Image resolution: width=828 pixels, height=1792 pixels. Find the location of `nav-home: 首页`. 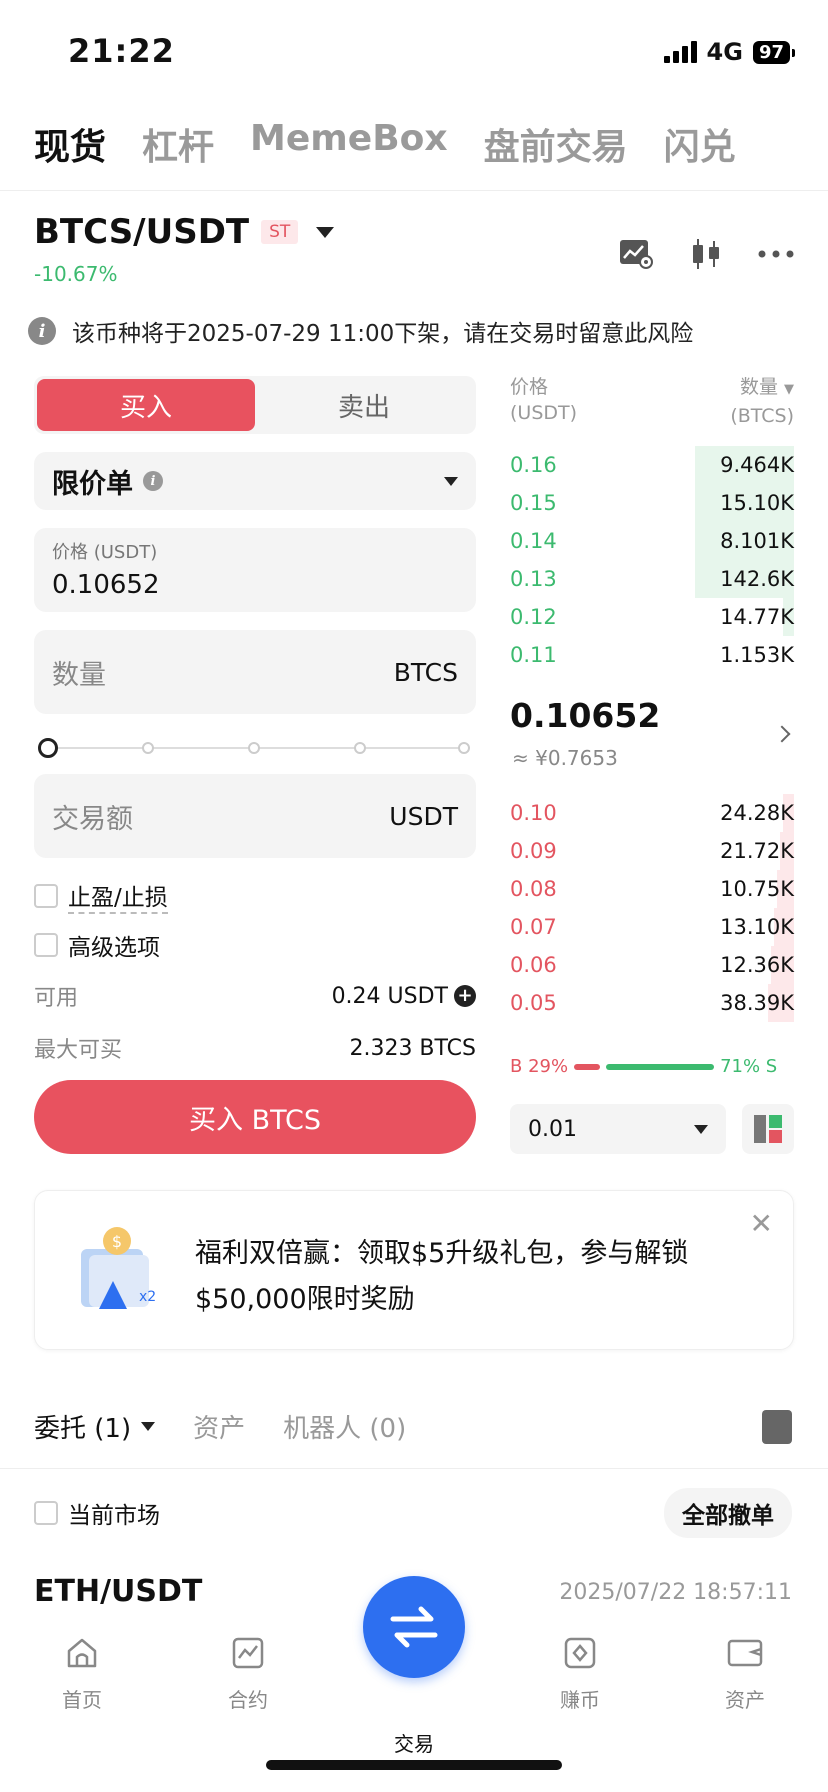

nav-home: 首页 is located at coordinates (82, 1674).